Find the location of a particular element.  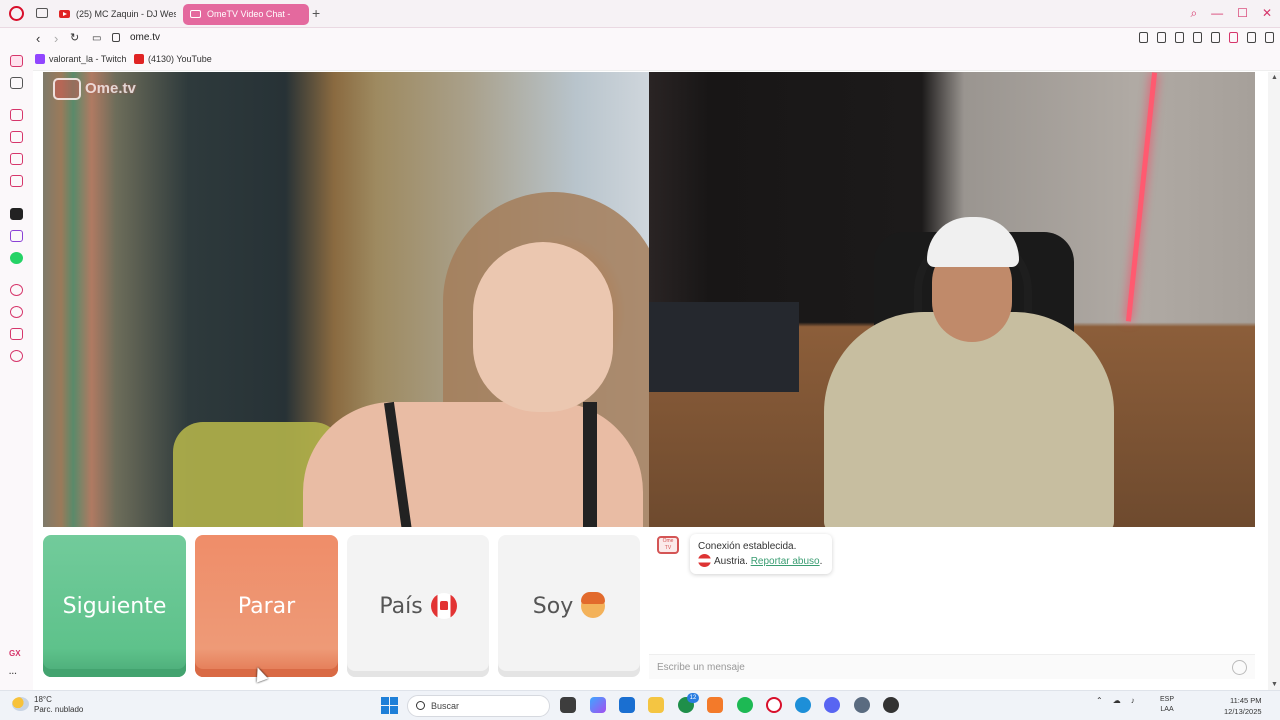

shield-icon is located at coordinates (1179, 37).